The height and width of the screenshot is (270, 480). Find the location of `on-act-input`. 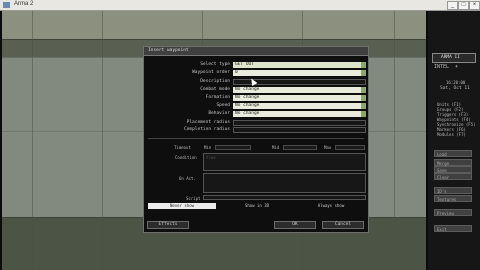

on-act-input is located at coordinates (284, 183).